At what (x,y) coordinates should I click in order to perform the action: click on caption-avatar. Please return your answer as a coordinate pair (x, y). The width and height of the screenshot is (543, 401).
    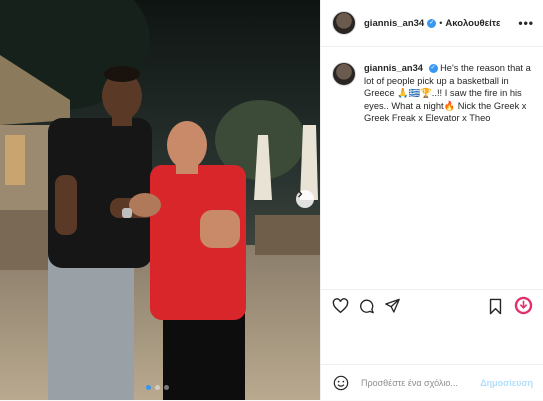
    Looking at the image, I should click on (344, 74).